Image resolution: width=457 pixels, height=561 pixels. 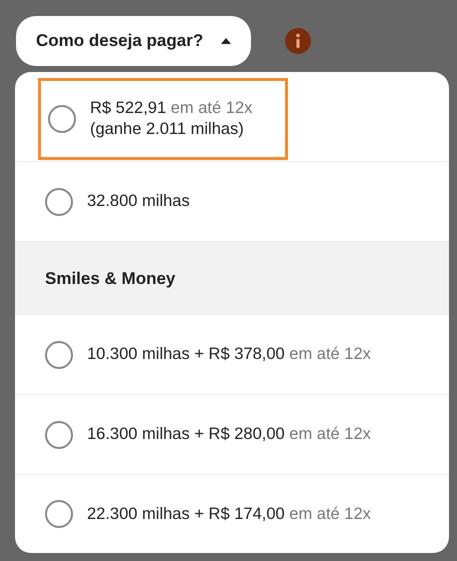 I want to click on option-label: 16.300 milhas + R$ 280,00 em até 12x, so click(x=229, y=434).